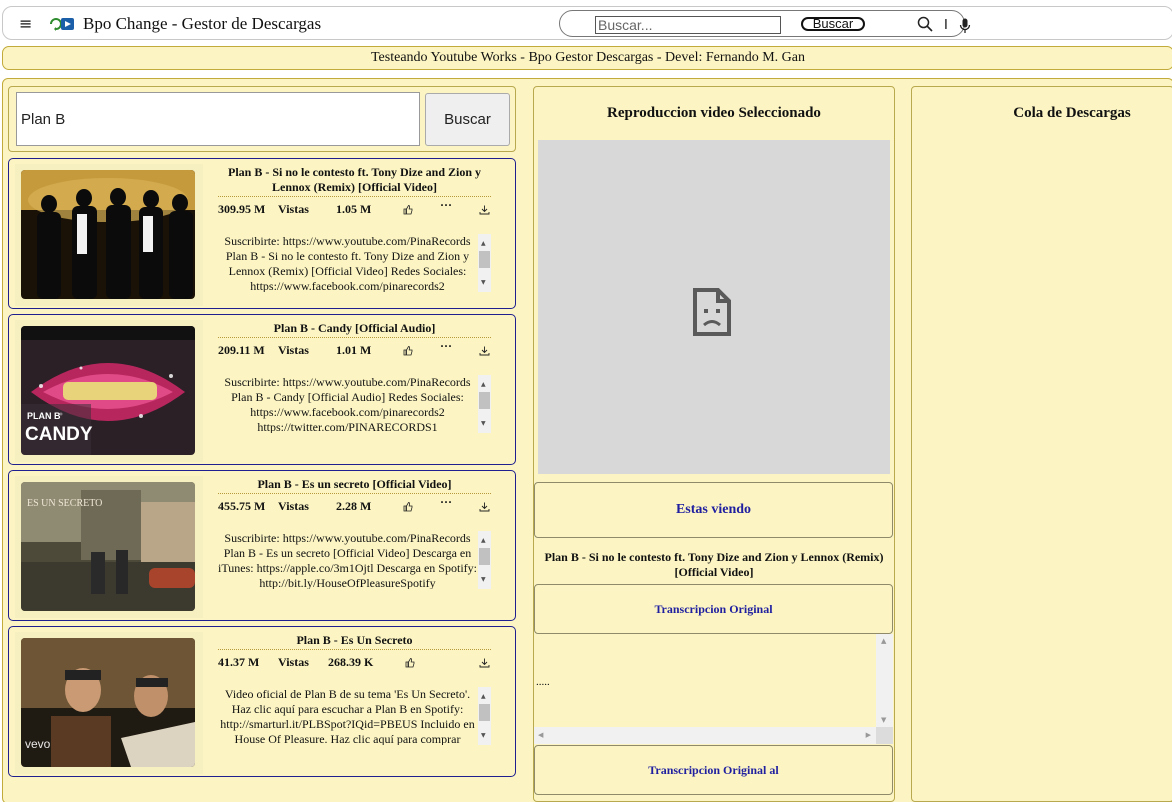 The image size is (1172, 802). I want to click on thumbnail-frame: ES UN SECRETO, so click(109, 547).